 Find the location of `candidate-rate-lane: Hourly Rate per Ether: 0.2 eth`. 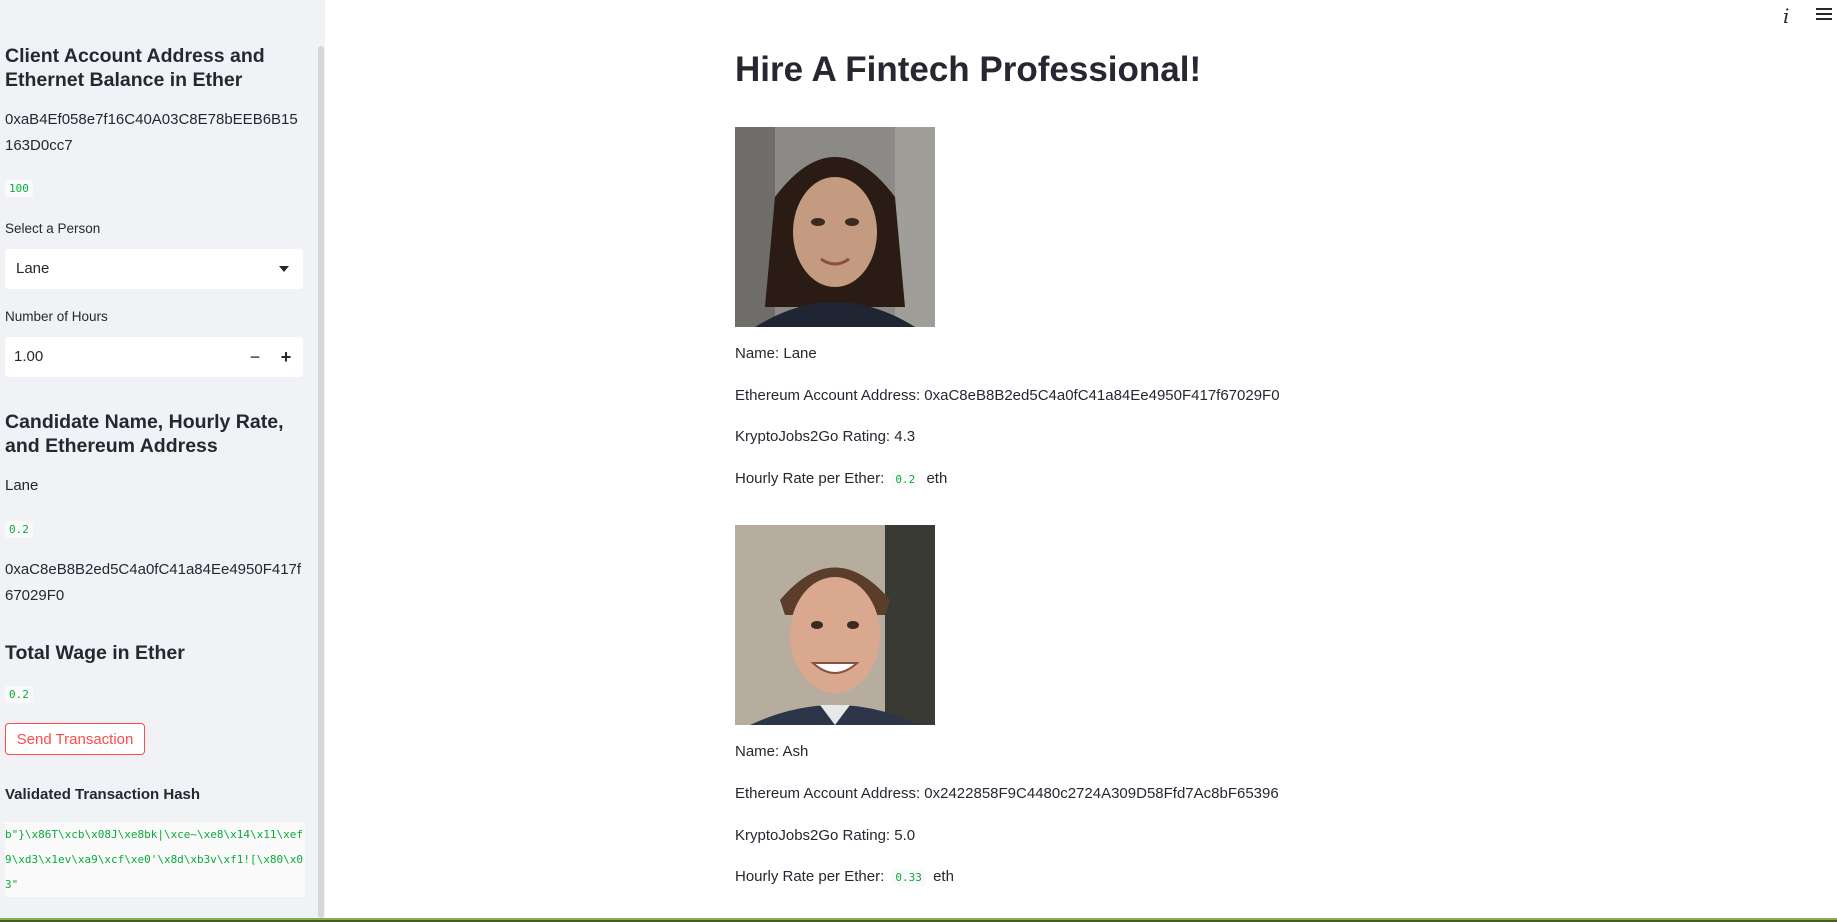

candidate-rate-lane: Hourly Rate per Ether: 0.2 eth is located at coordinates (841, 479).